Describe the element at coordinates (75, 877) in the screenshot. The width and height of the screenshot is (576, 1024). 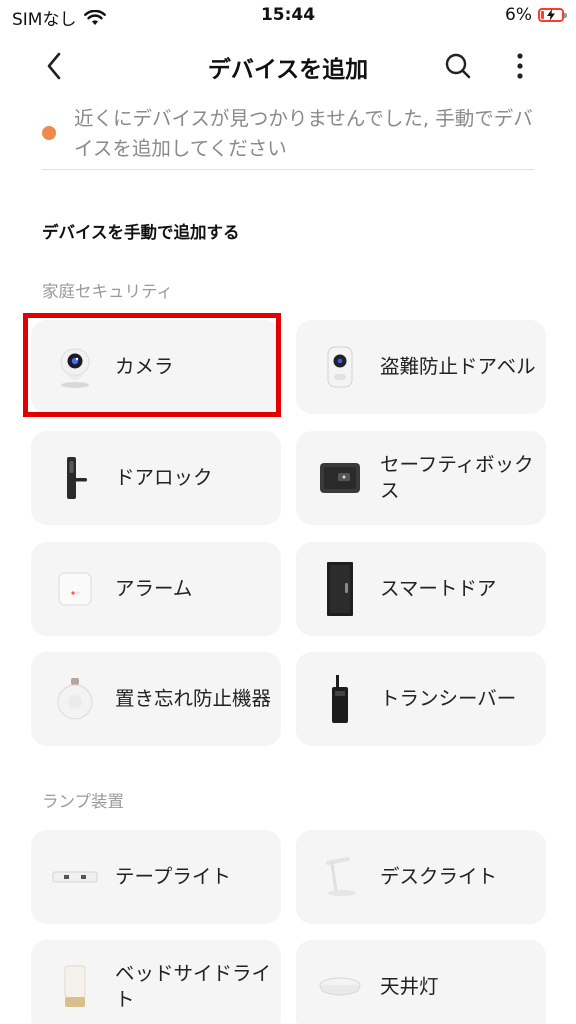
I see `tape-light-icon` at that location.